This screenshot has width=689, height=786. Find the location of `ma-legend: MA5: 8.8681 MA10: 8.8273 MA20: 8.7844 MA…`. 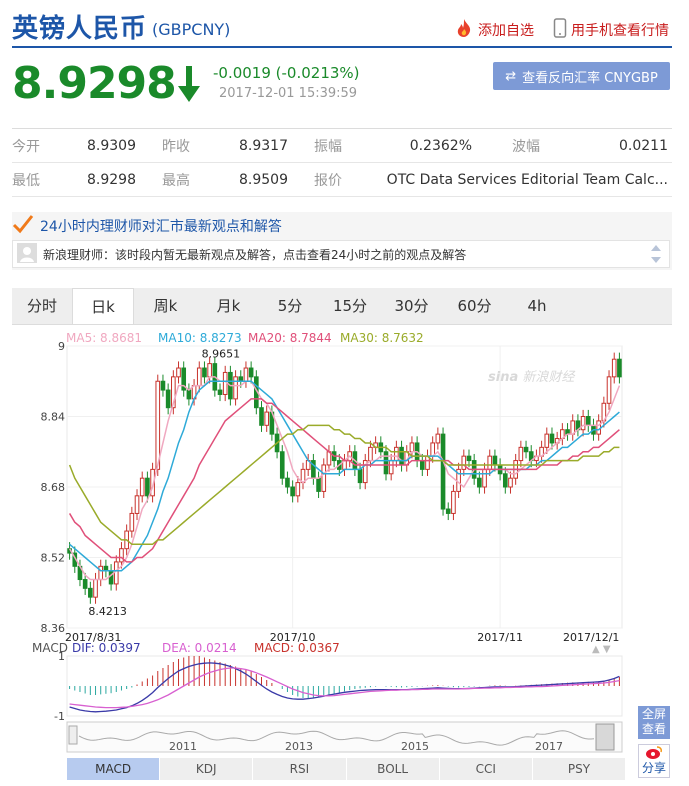

ma-legend: MA5: 8.8681 MA10: 8.8273 MA20: 8.7844 MA… is located at coordinates (245, 338).